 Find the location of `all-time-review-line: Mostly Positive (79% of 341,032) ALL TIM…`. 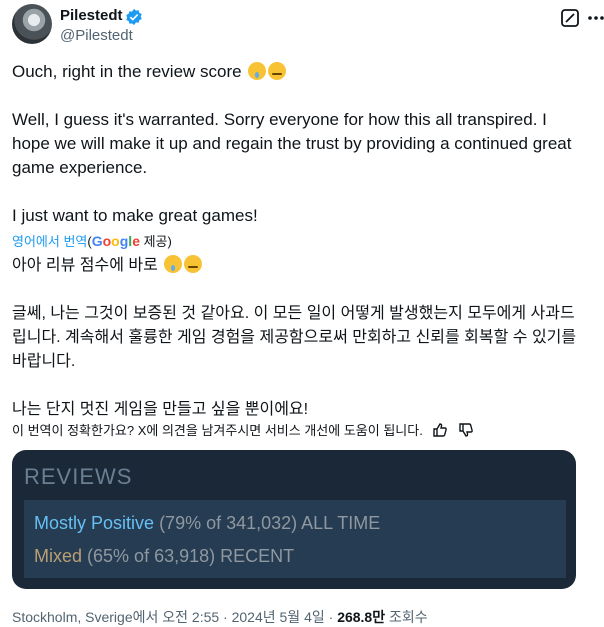

all-time-review-line: Mostly Positive (79% of 341,032) ALL TIM… is located at coordinates (207, 523).